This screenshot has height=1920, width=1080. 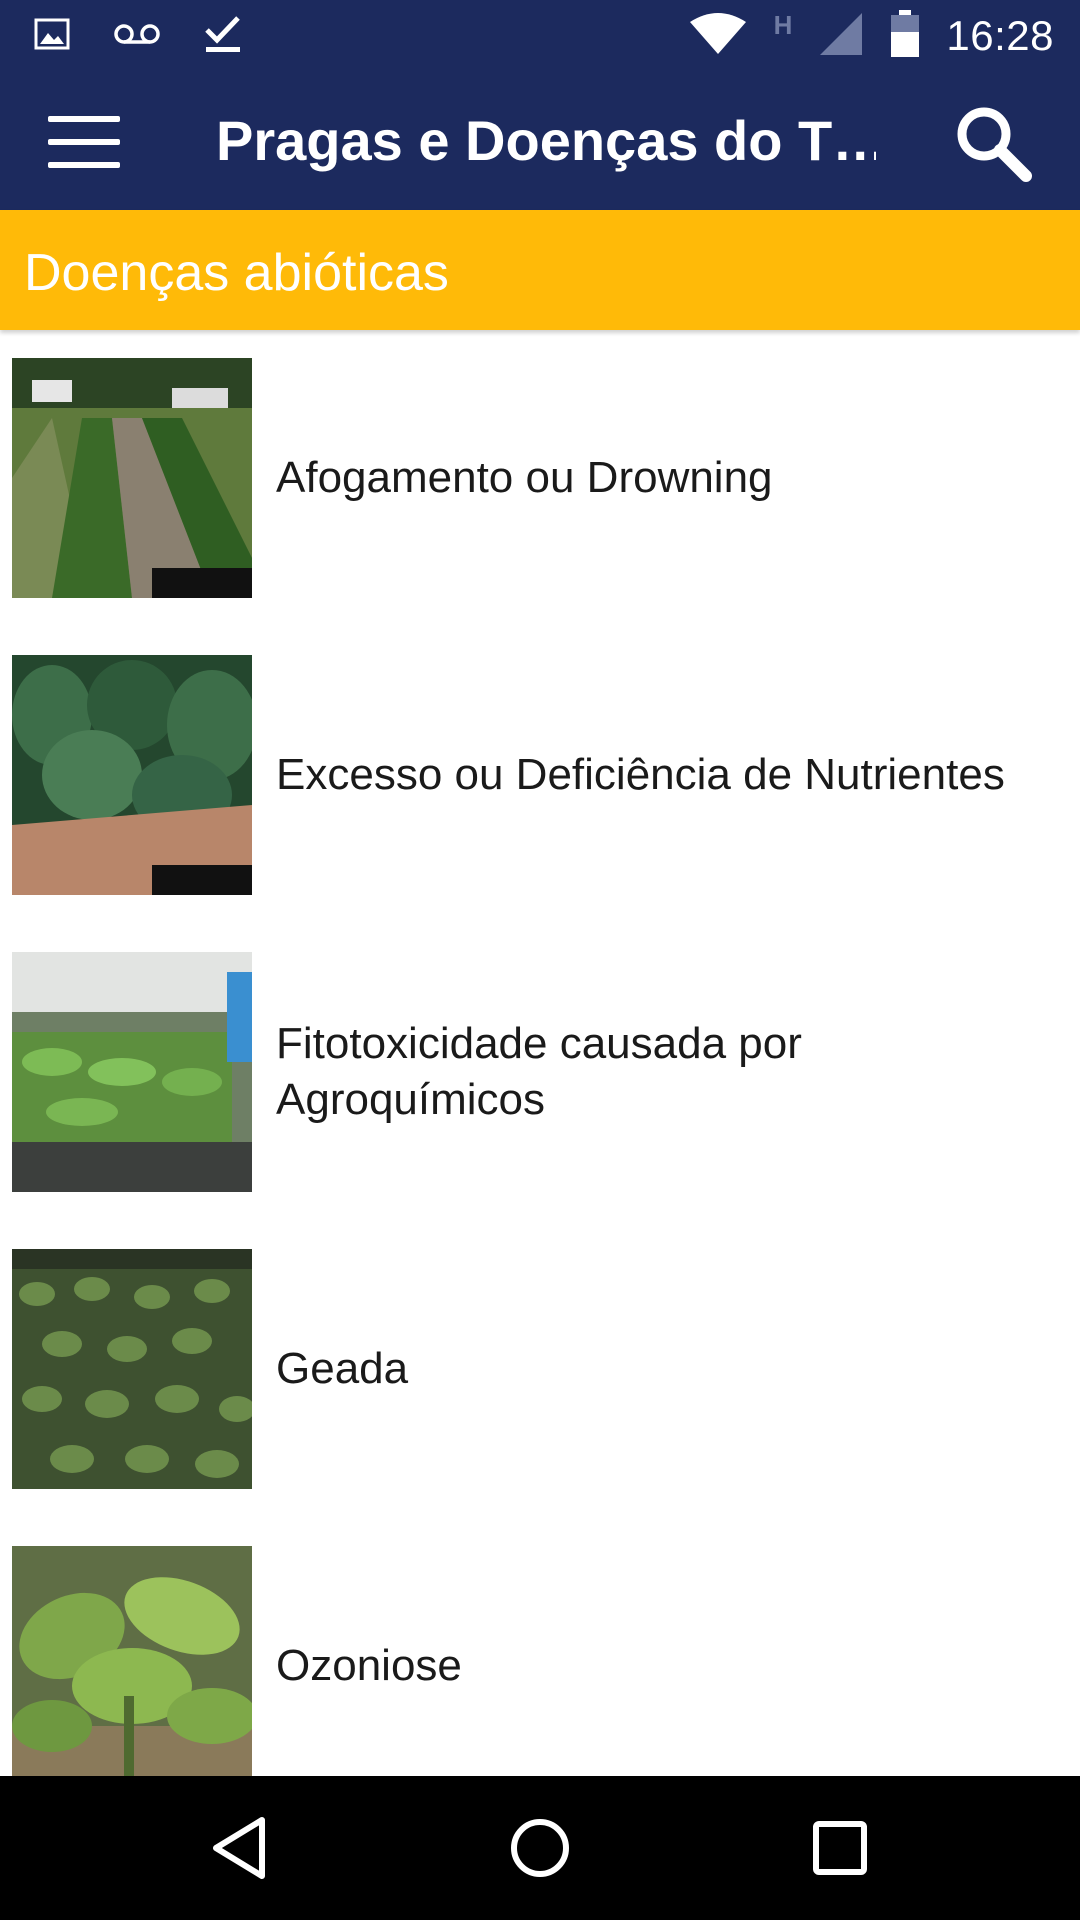 I want to click on search-icon, so click(x=994, y=144).